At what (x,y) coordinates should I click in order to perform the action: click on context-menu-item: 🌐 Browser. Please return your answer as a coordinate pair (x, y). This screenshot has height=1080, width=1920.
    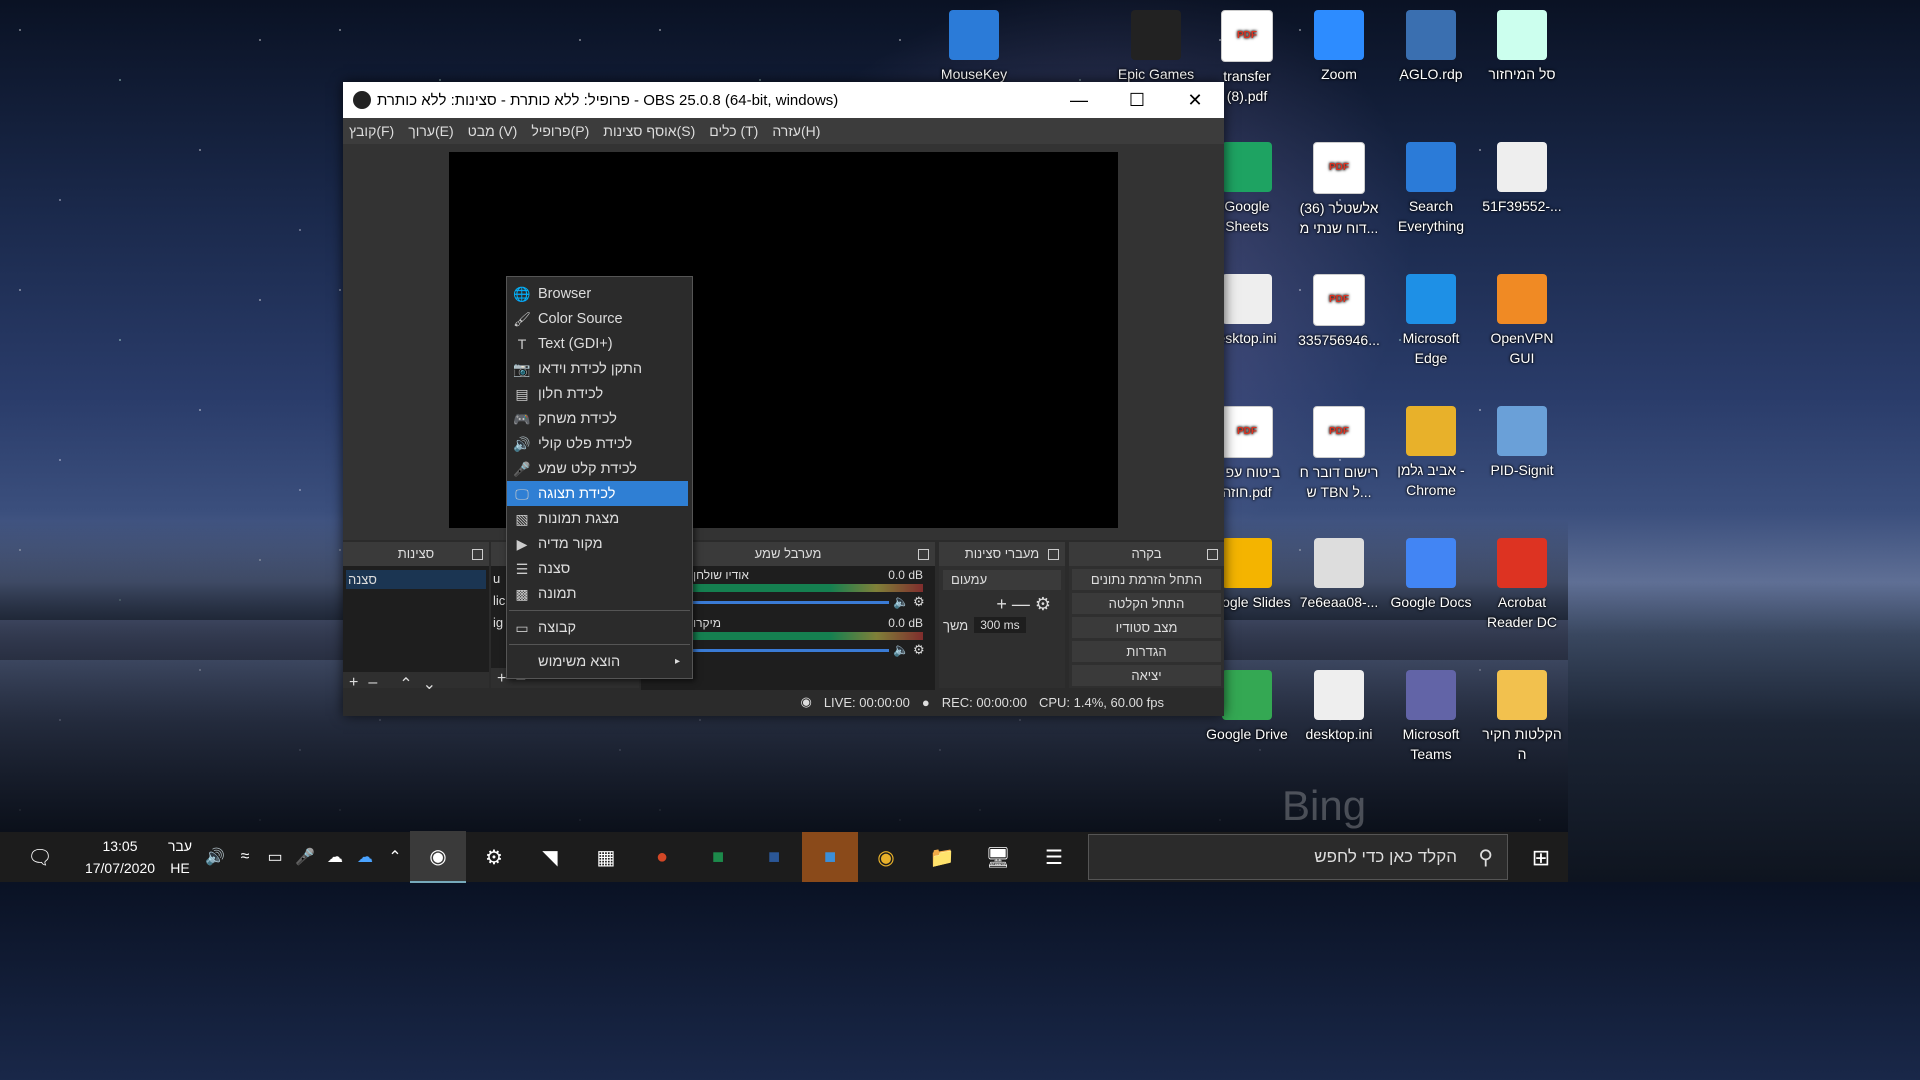
    Looking at the image, I should click on (599, 293).